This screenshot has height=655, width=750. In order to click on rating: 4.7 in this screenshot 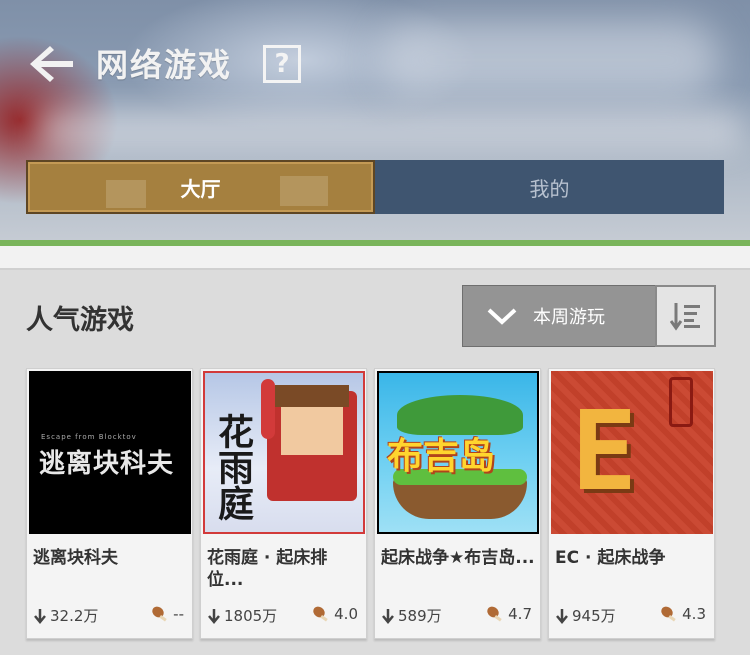, I will do `click(508, 614)`.